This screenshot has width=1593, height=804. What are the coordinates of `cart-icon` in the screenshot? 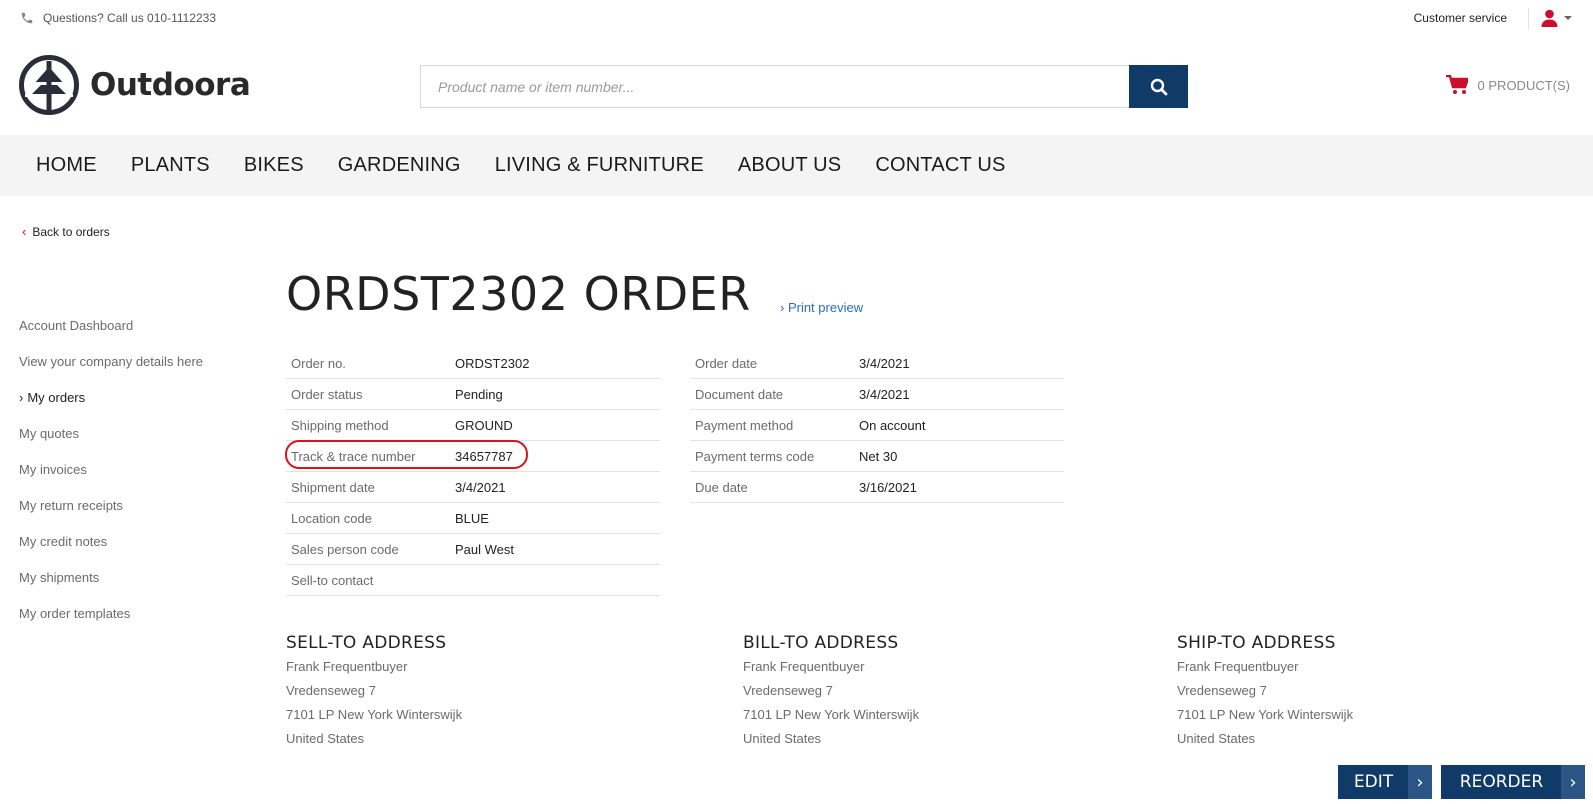 It's located at (1456, 84).